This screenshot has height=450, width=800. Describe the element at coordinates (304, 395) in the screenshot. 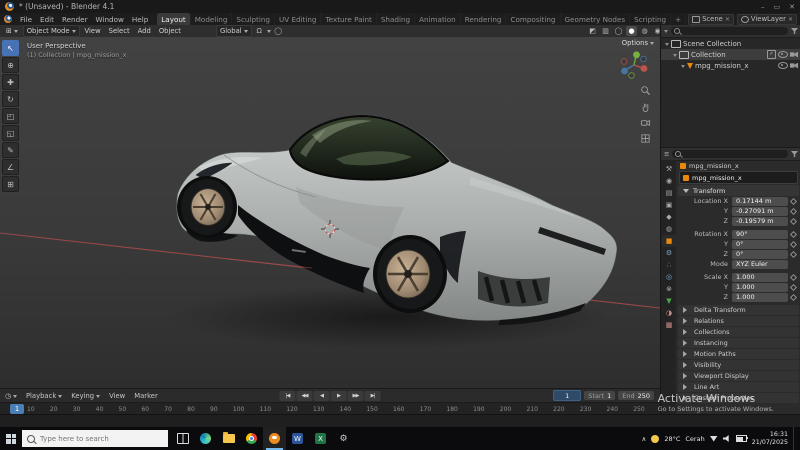

I see `prev-keyframe-button: ◀◀` at that location.